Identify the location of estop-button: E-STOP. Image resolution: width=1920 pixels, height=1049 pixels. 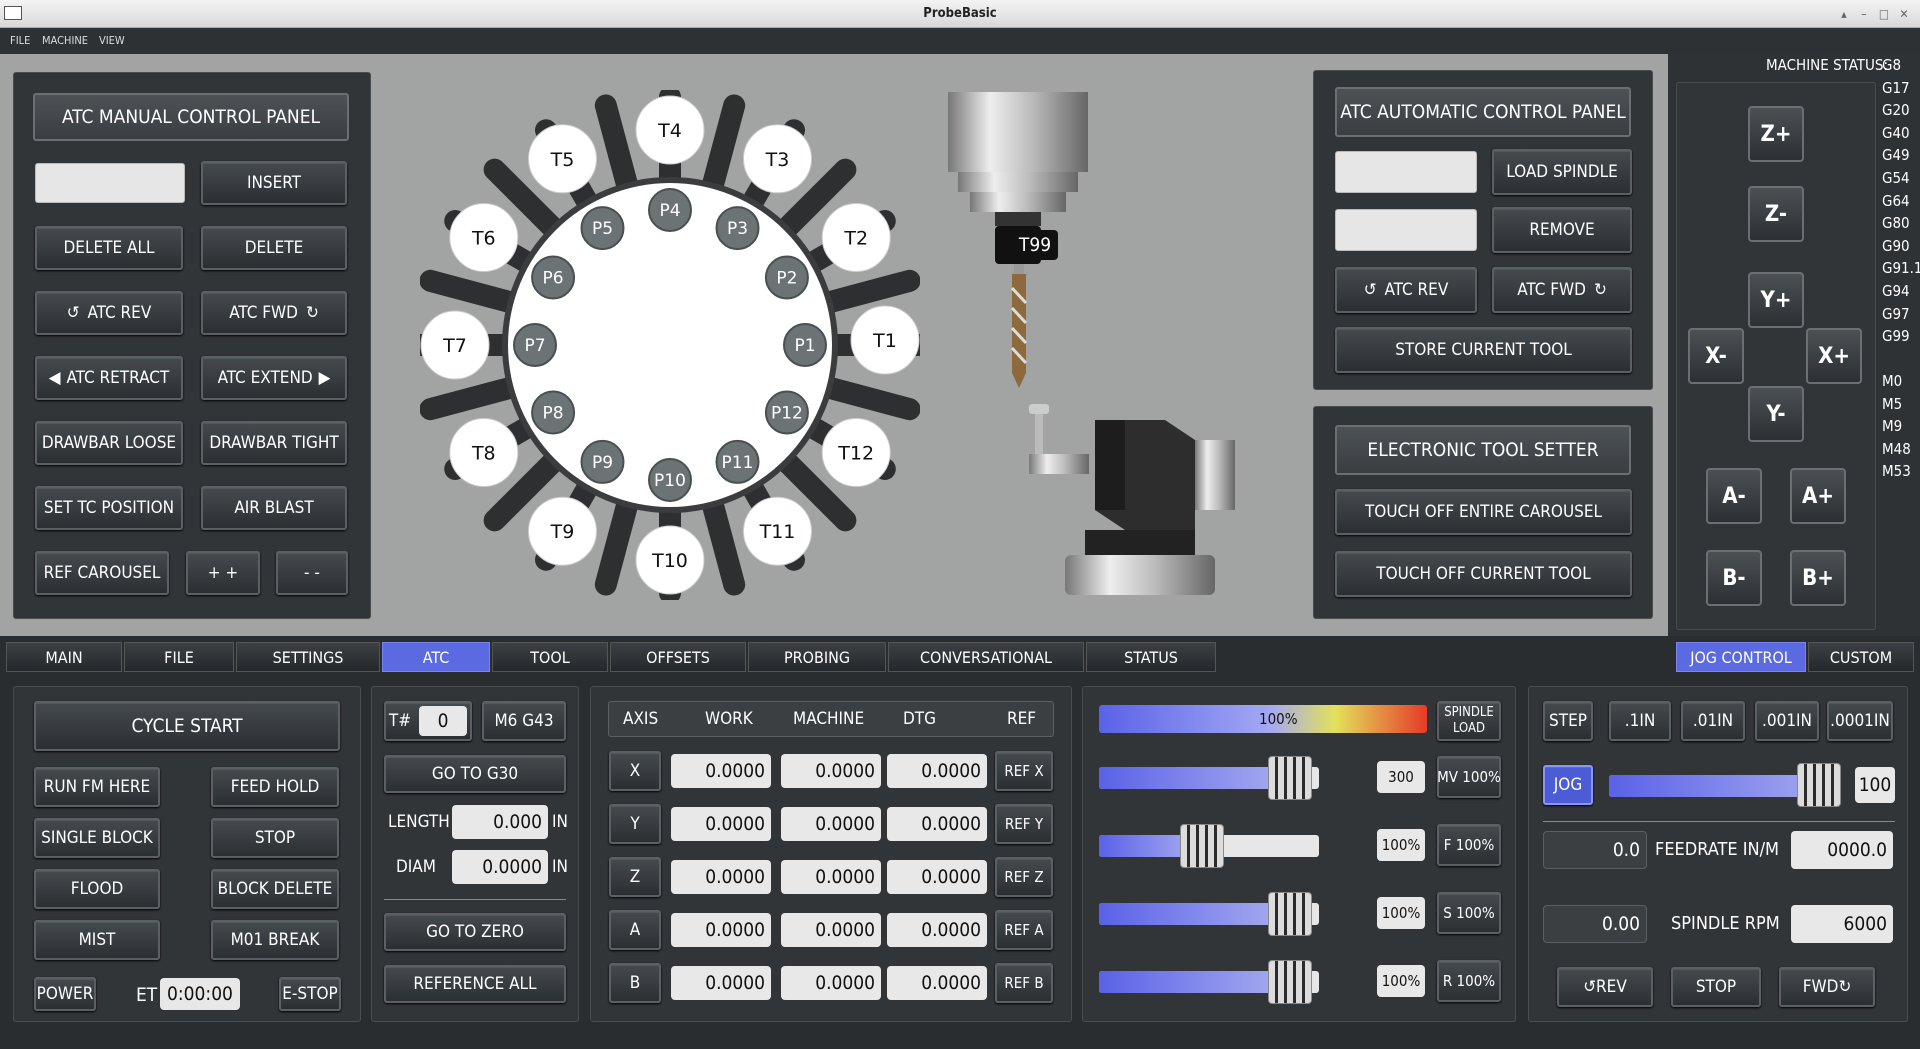
(310, 994).